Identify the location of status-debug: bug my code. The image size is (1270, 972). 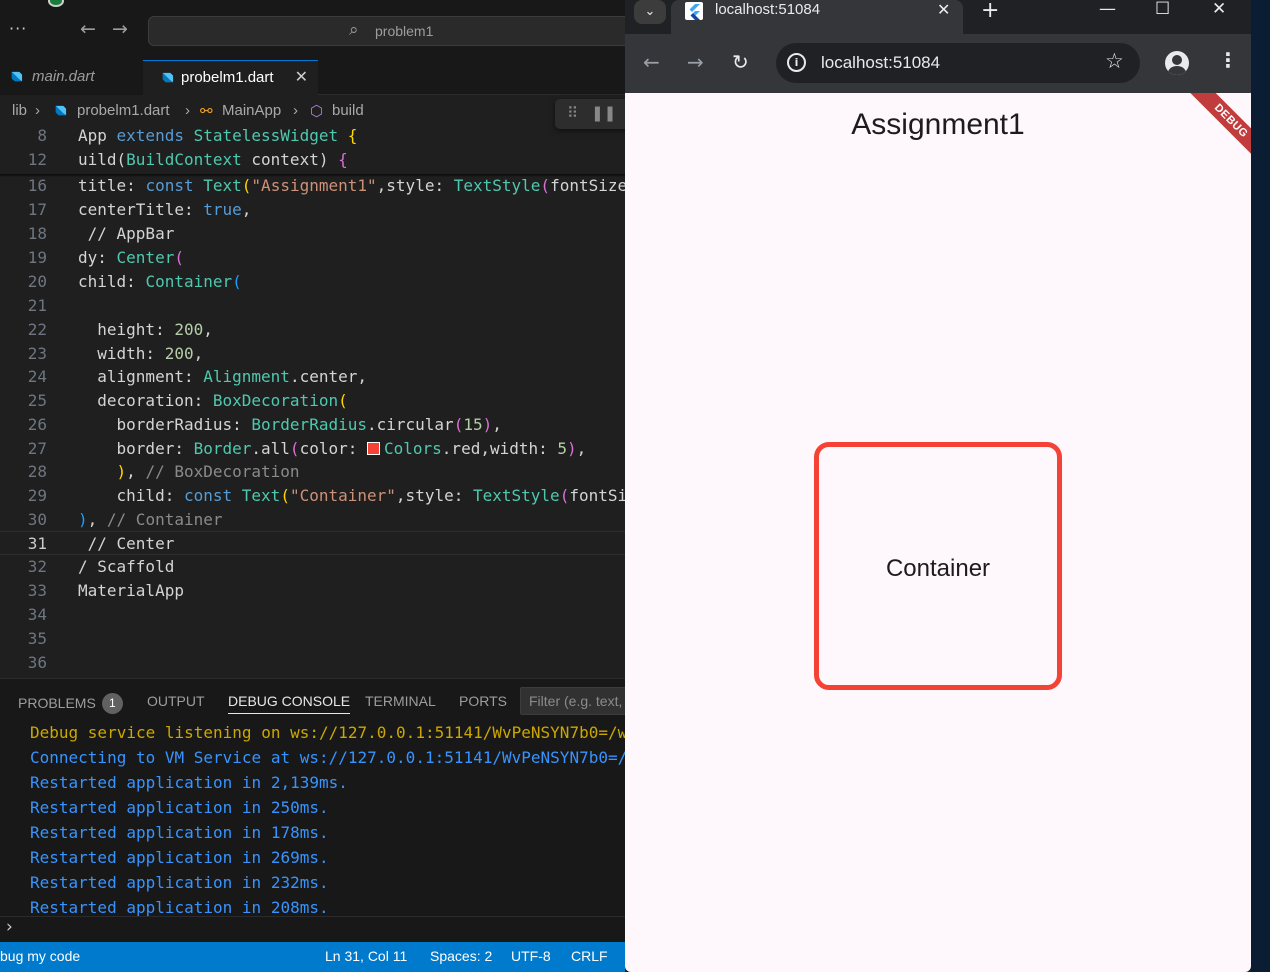
(40, 956).